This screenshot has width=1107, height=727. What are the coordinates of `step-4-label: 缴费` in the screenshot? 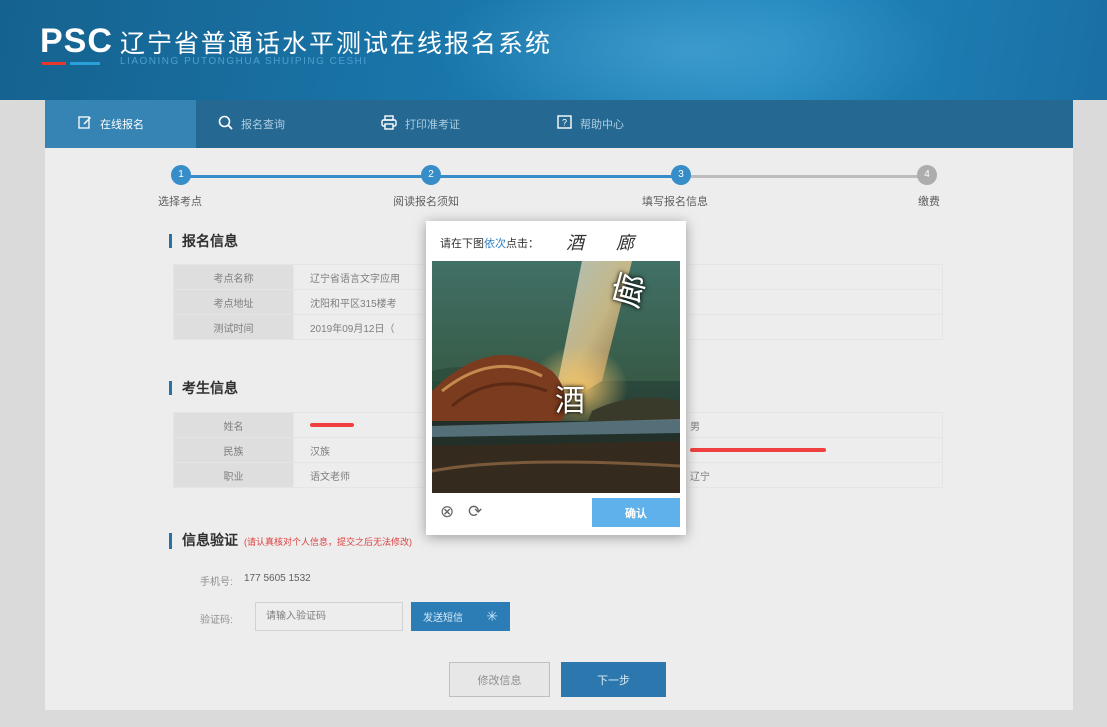 It's located at (929, 202).